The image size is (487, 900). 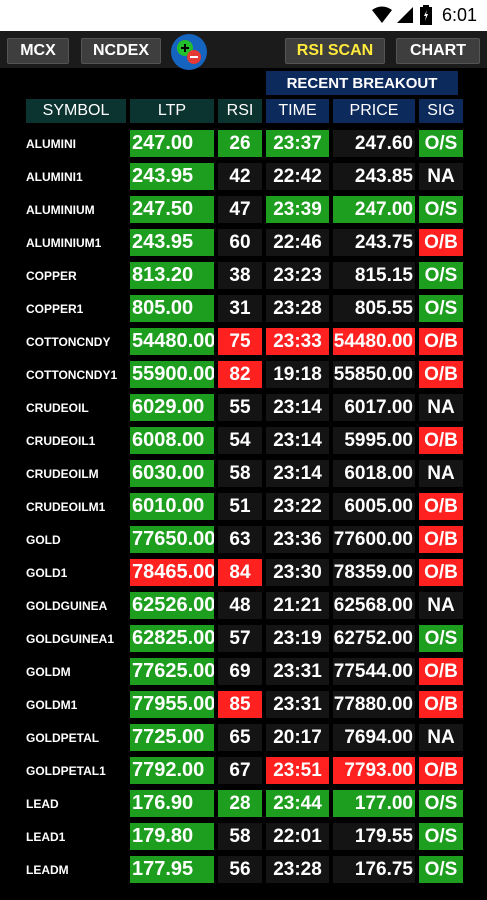 What do you see at coordinates (374, 836) in the screenshot?
I see `price-cell: 179.55` at bounding box center [374, 836].